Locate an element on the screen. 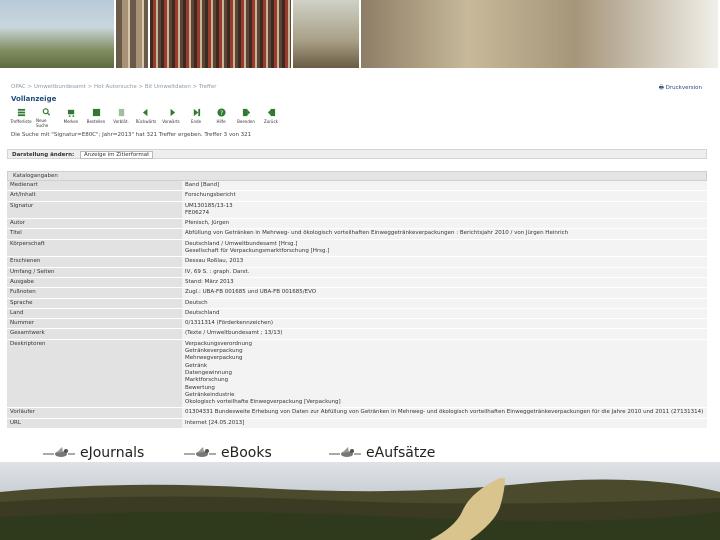 The width and height of the screenshot is (720, 540). table-row: Medienart Band [Band] is located at coordinates (357, 186).